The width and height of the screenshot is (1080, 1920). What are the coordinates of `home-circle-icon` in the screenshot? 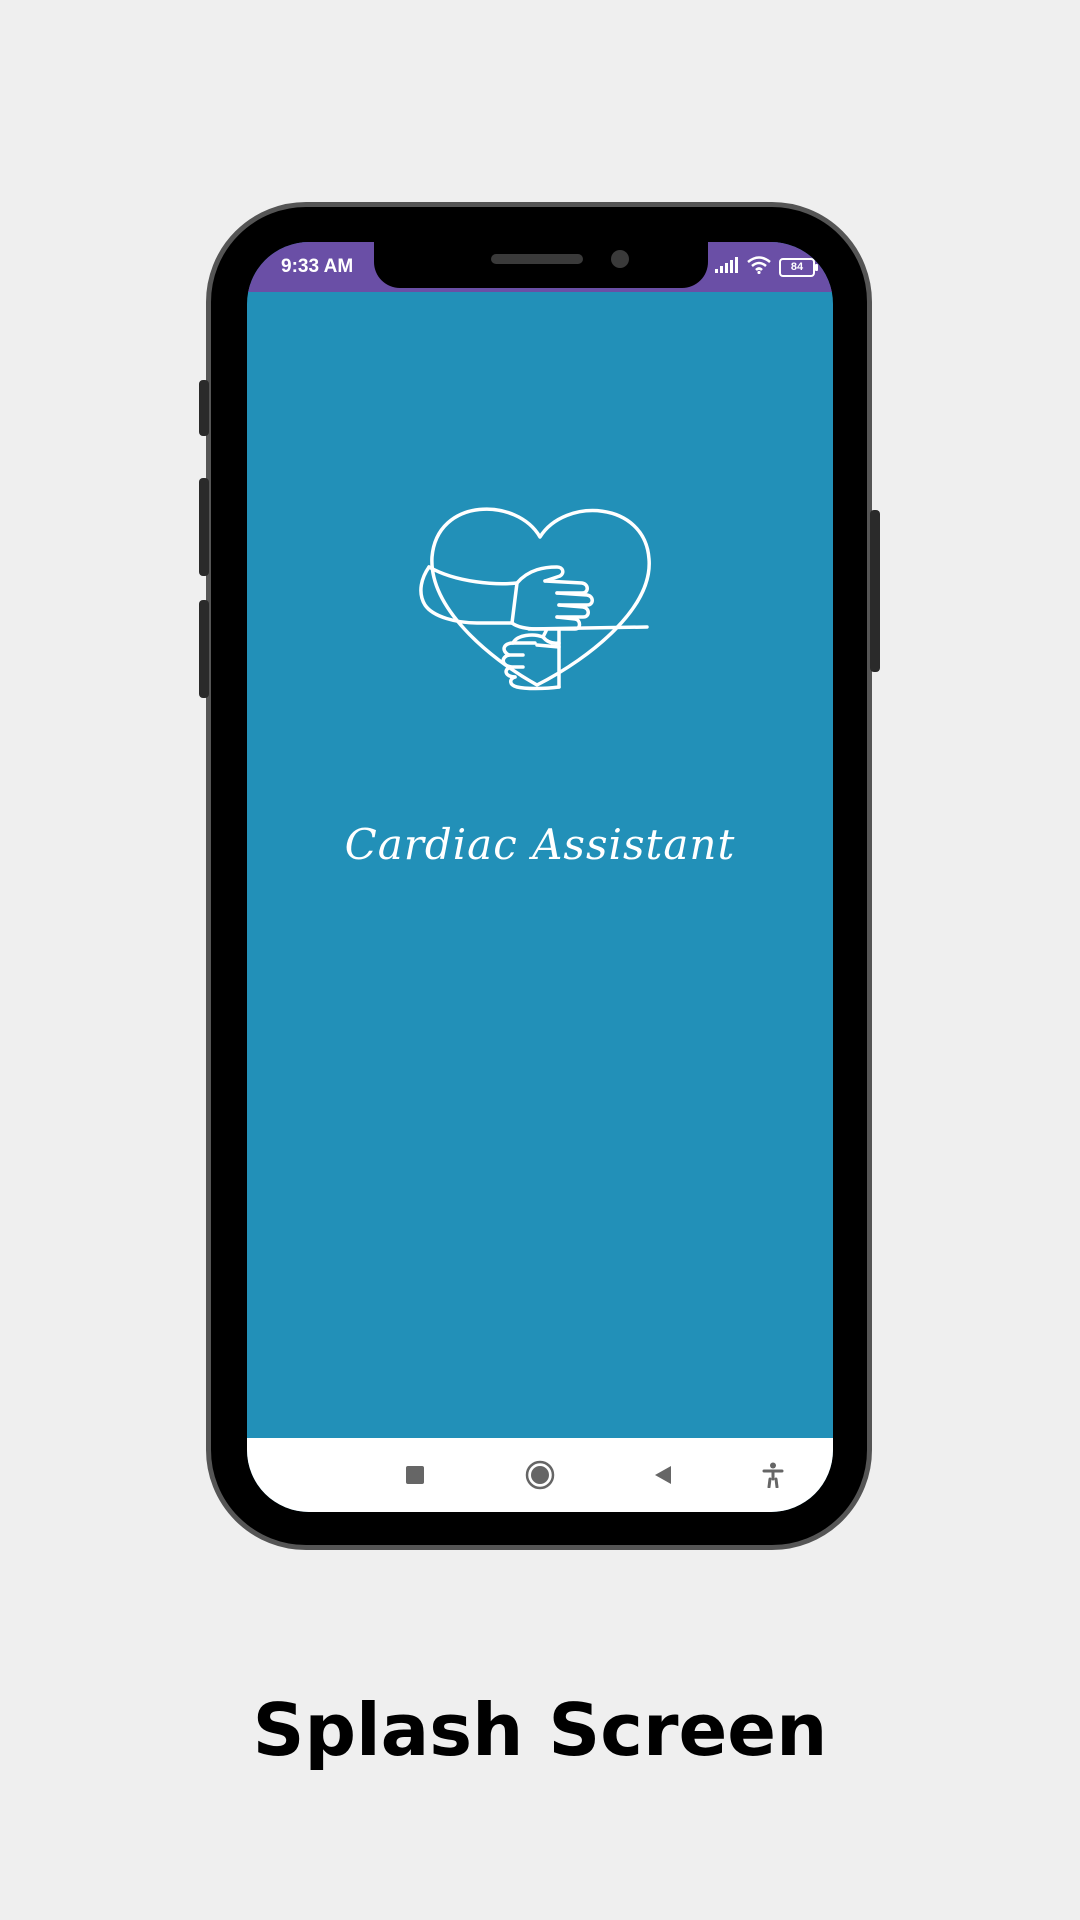 It's located at (540, 1475).